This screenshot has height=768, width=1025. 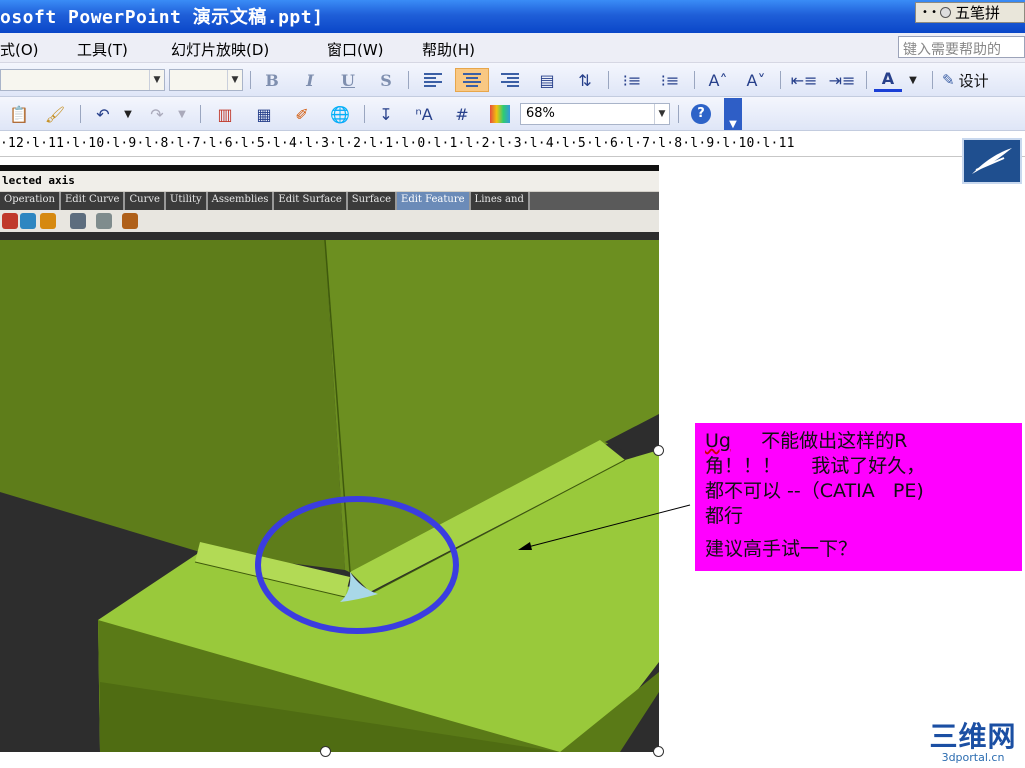 I want to click on cad-status-text: lected axis, so click(x=329, y=181).